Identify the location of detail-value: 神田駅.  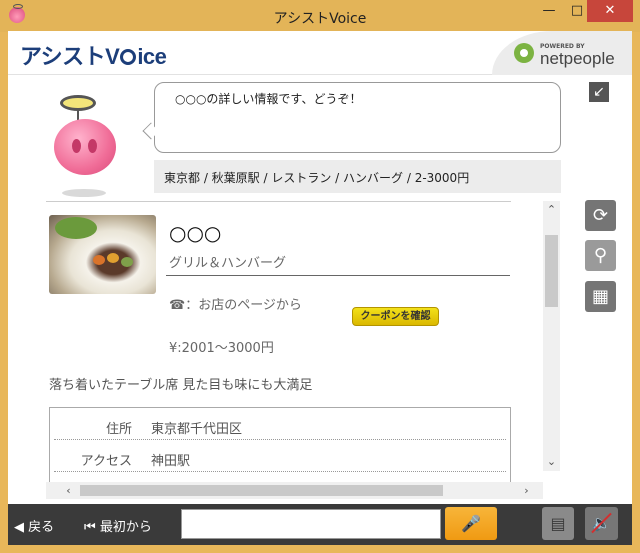
(171, 461).